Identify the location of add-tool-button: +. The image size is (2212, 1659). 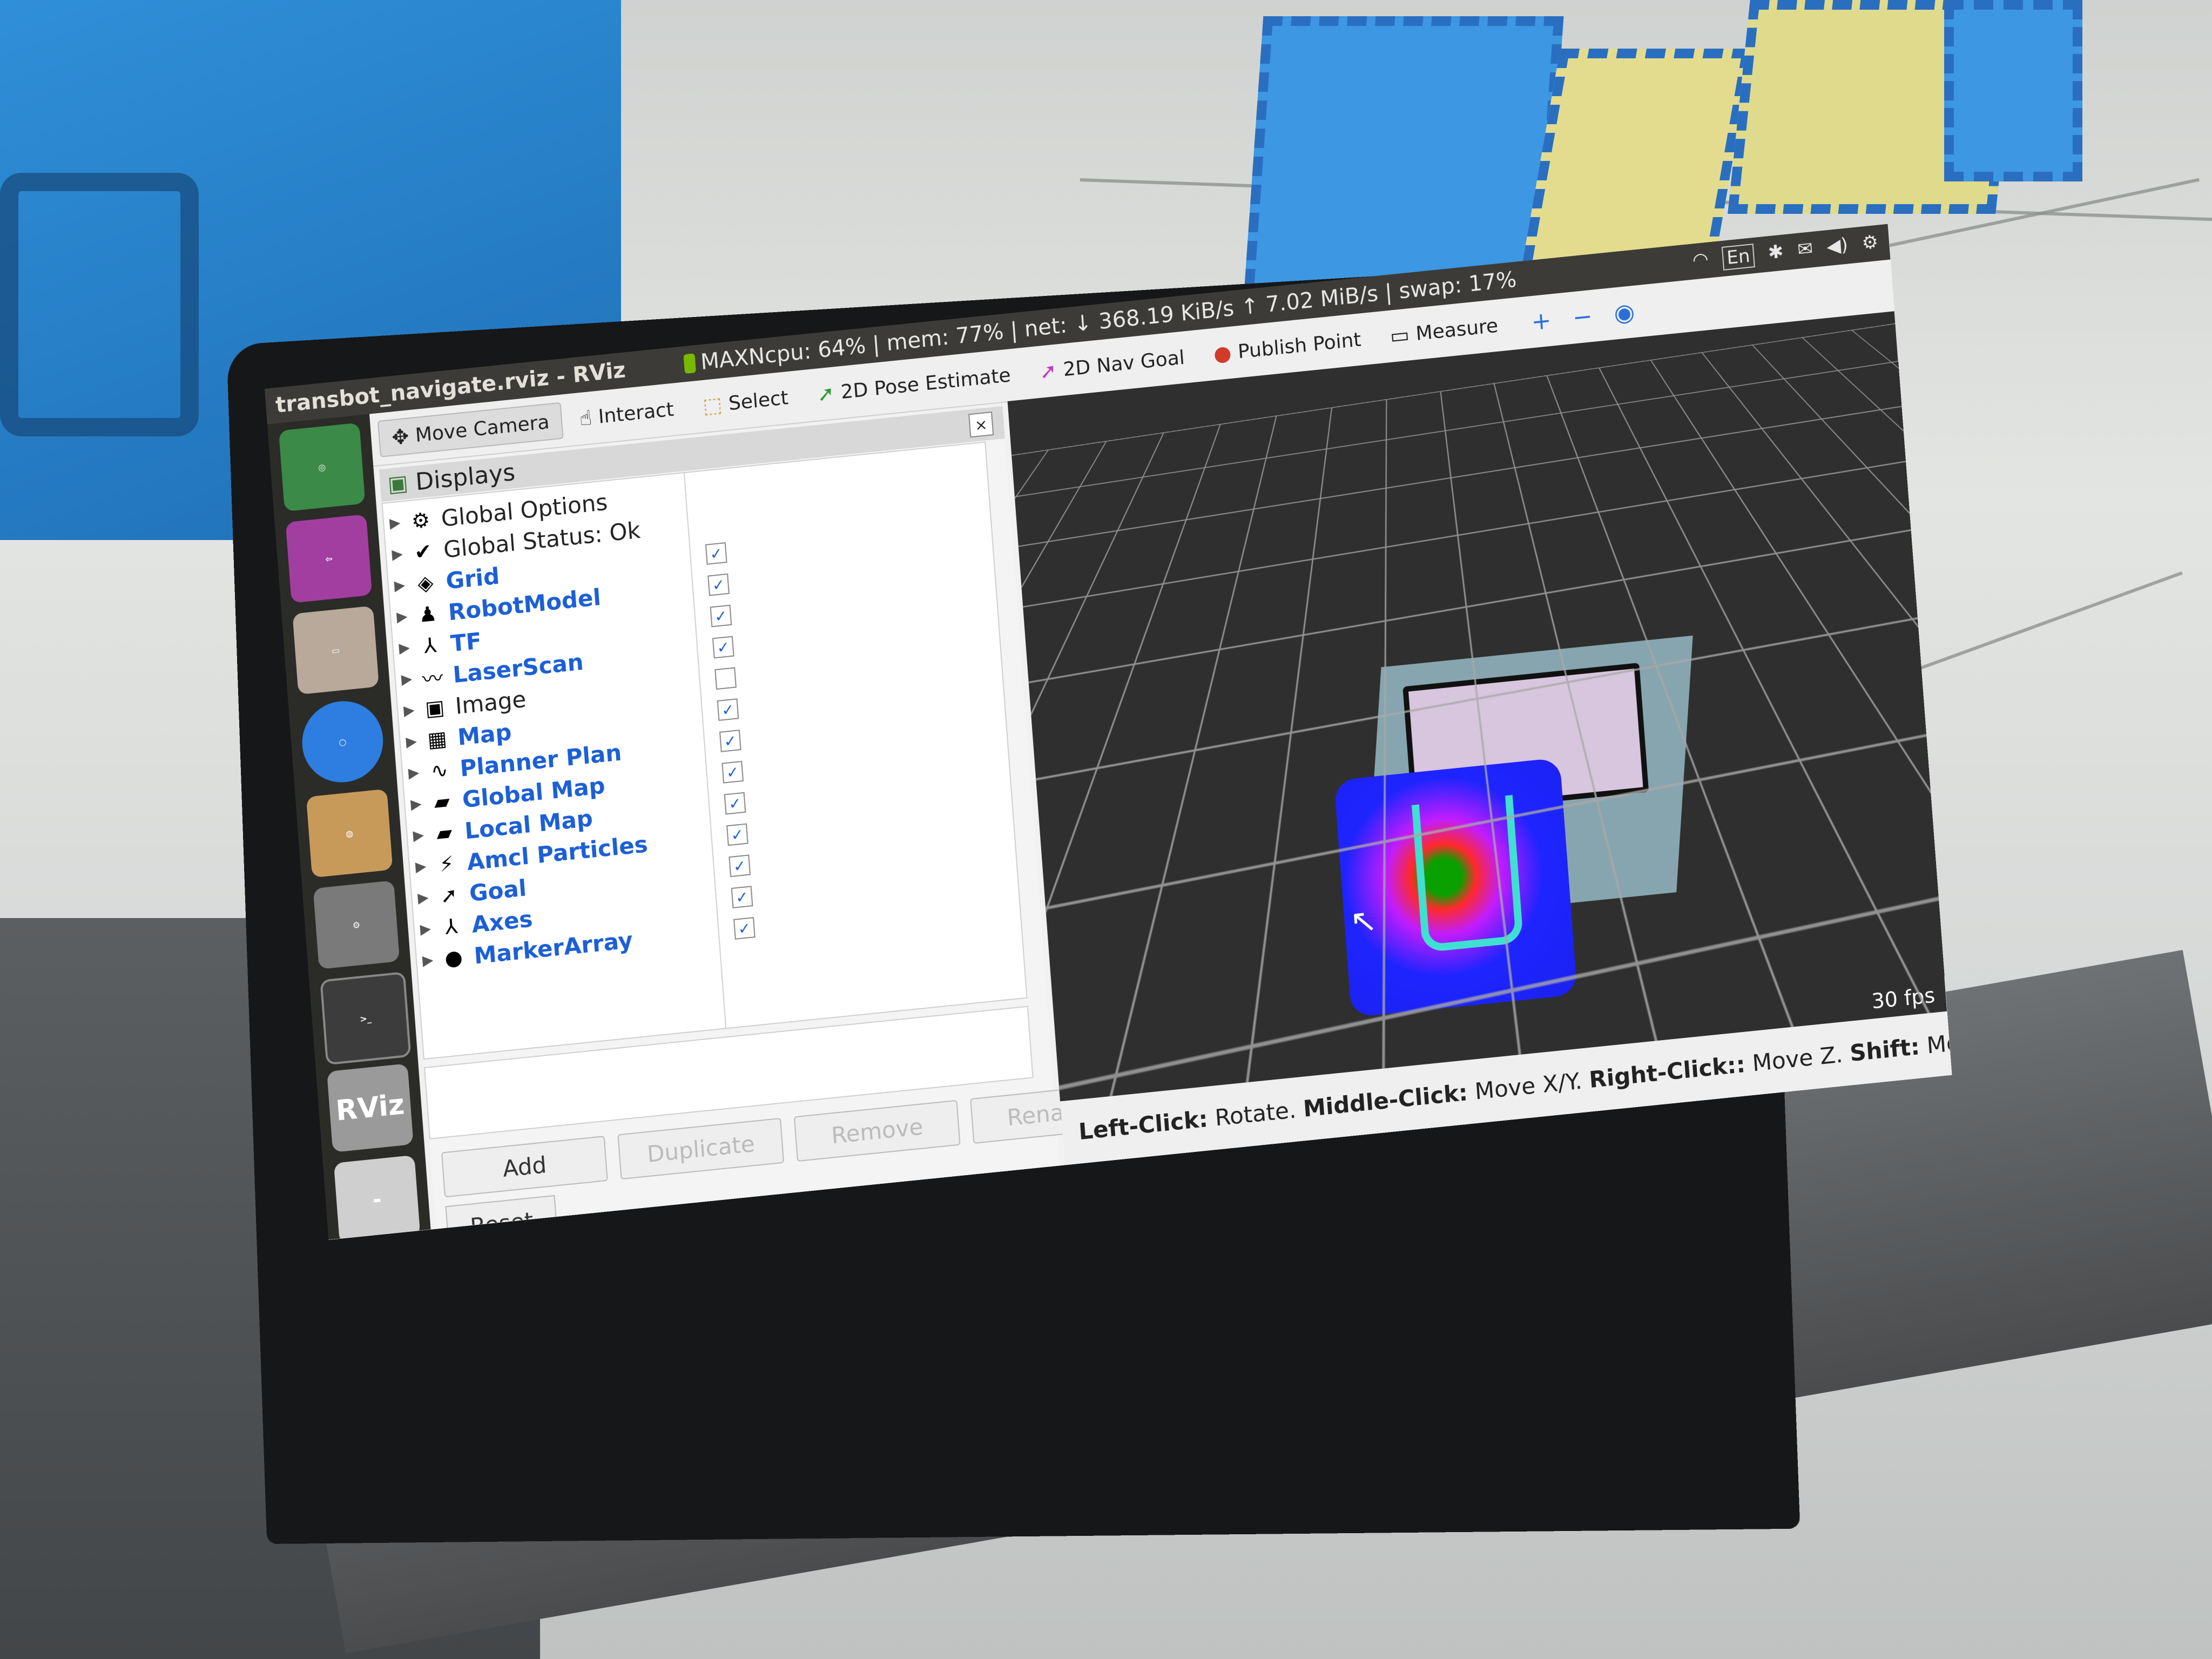
(1541, 321).